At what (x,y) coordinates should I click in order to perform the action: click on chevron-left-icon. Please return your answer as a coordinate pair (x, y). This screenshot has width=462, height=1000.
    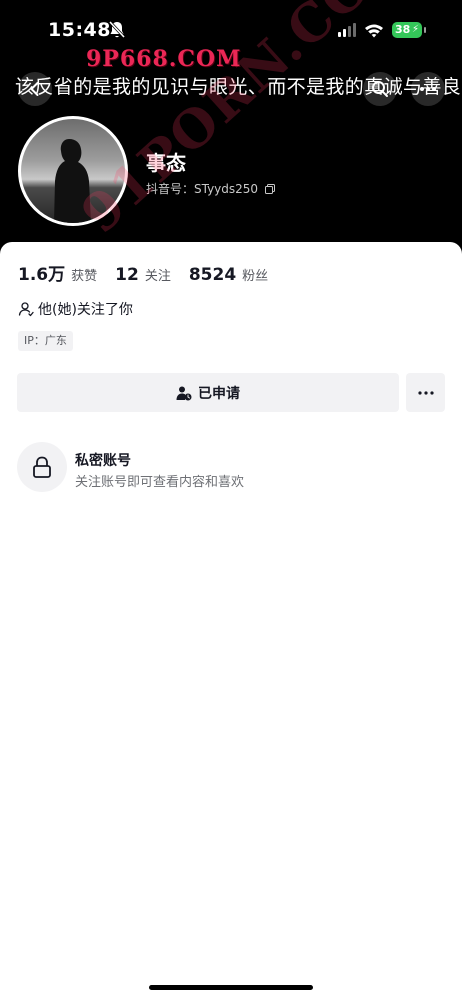
    Looking at the image, I should click on (34, 89).